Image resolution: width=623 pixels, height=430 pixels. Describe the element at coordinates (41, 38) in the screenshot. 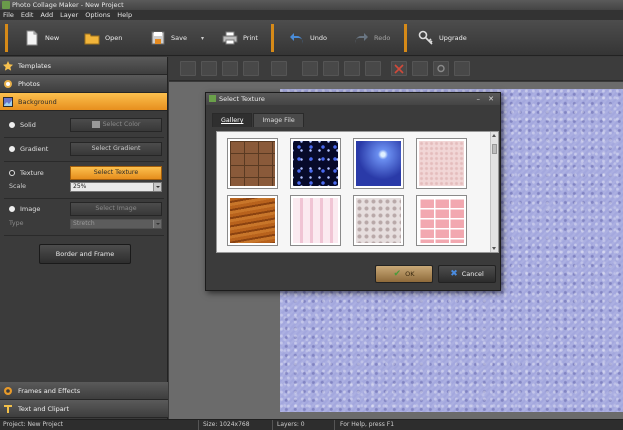

I see `new-button: New` at that location.